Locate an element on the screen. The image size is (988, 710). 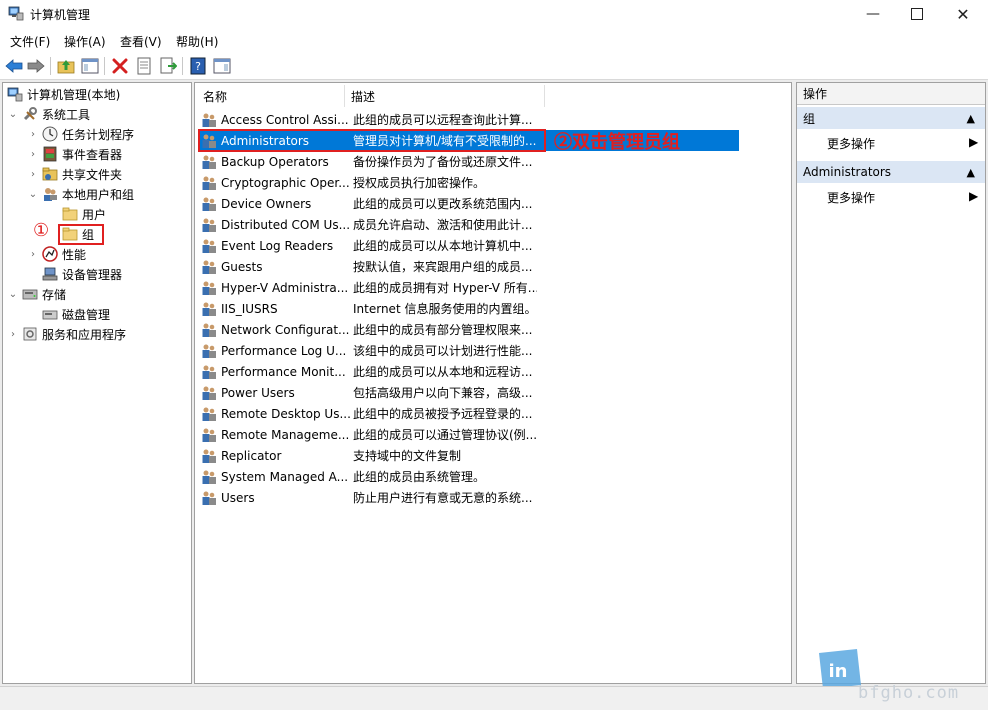
tree-label: 用户 is located at coordinates (94, 214).